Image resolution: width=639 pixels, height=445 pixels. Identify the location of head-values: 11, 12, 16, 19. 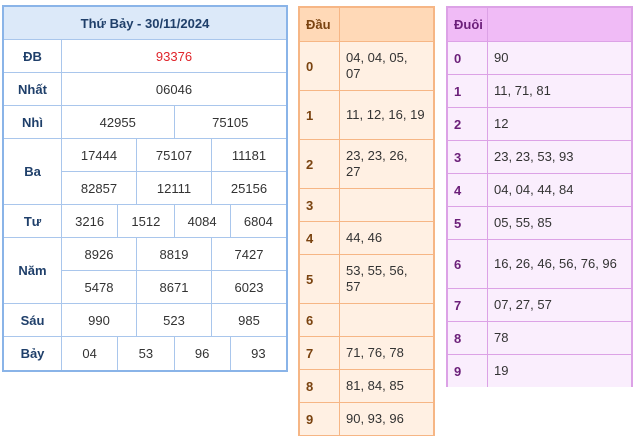
(385, 114).